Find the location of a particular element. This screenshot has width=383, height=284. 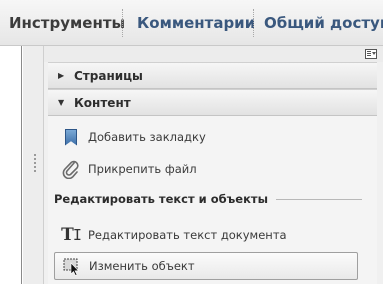

edit-object-button: Изменить объект is located at coordinates (206, 266).